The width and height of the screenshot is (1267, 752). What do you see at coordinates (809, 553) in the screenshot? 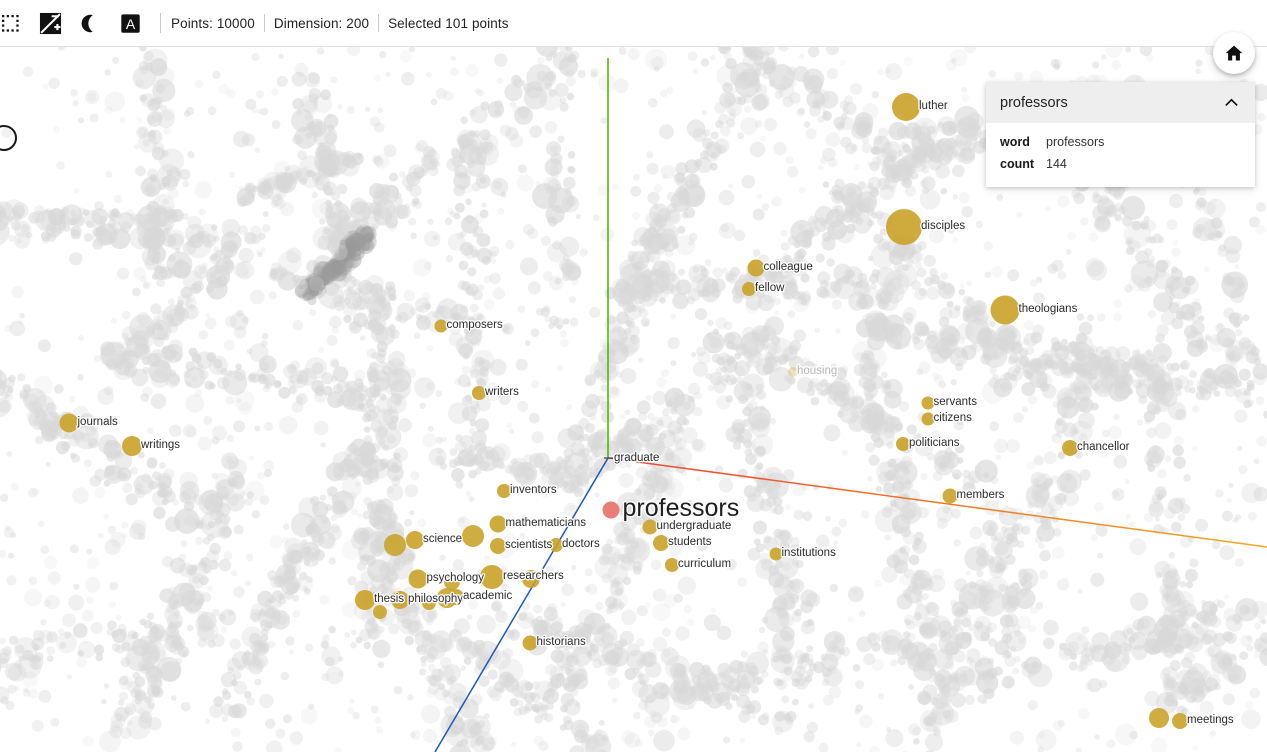
I see `point-label-institutions: institutions` at bounding box center [809, 553].